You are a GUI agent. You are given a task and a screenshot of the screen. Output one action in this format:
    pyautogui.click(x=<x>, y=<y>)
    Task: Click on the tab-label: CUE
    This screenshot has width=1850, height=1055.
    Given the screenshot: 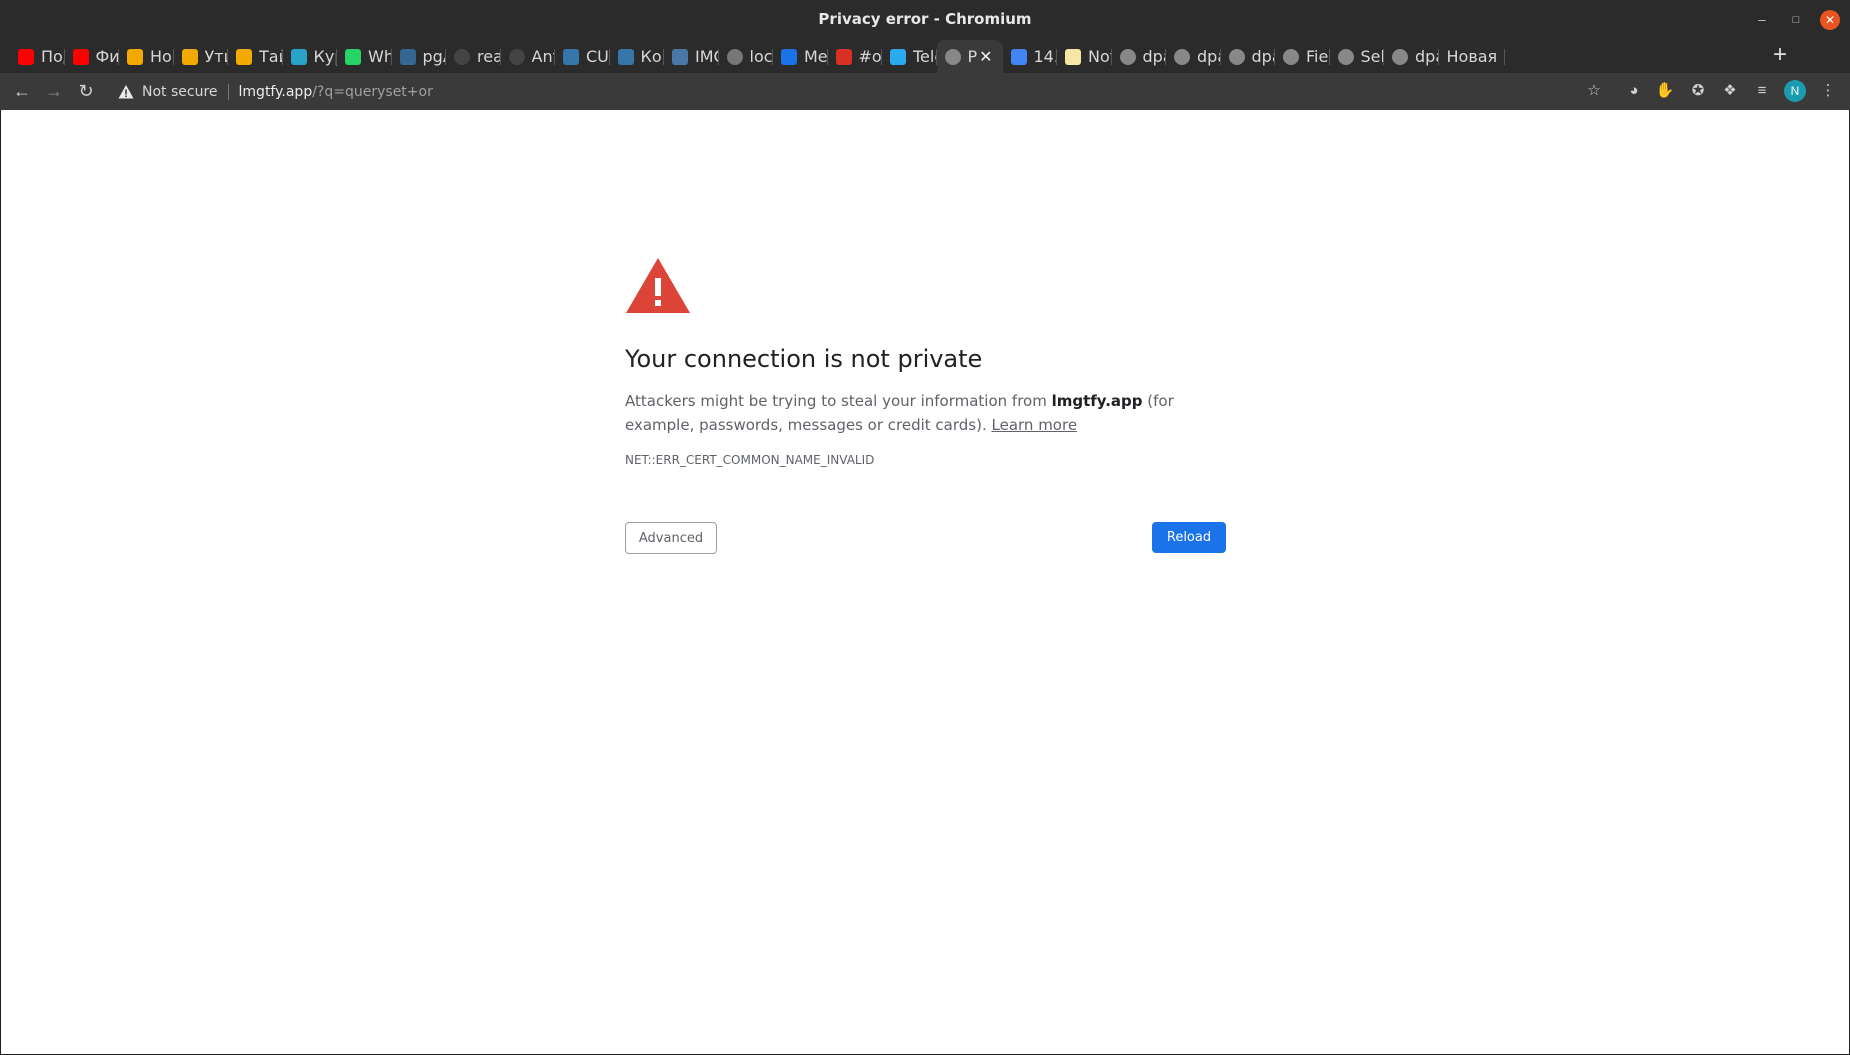 What is the action you would take?
    pyautogui.click(x=598, y=56)
    